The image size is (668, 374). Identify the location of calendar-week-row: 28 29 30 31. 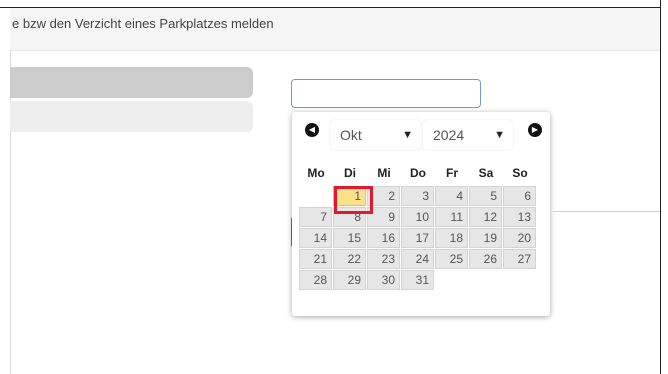
(418, 280).